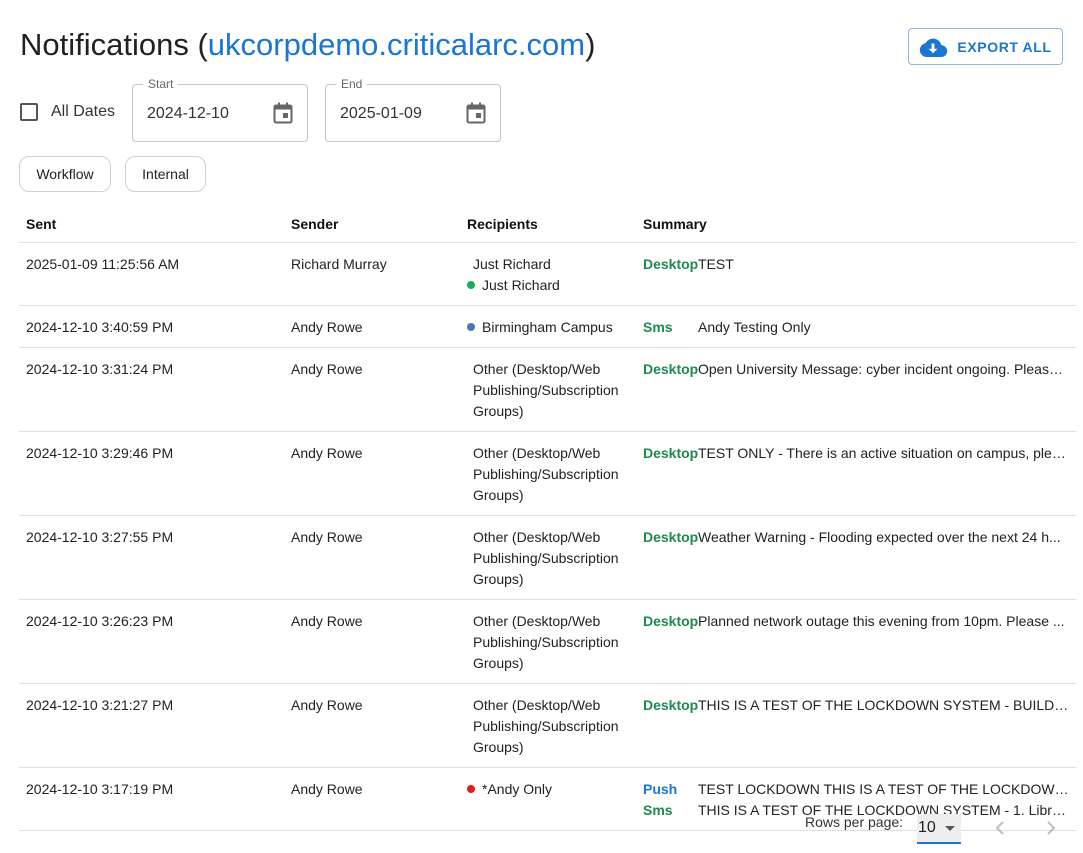 Image resolution: width=1083 pixels, height=853 pixels. I want to click on channel-label: Push, so click(660, 788).